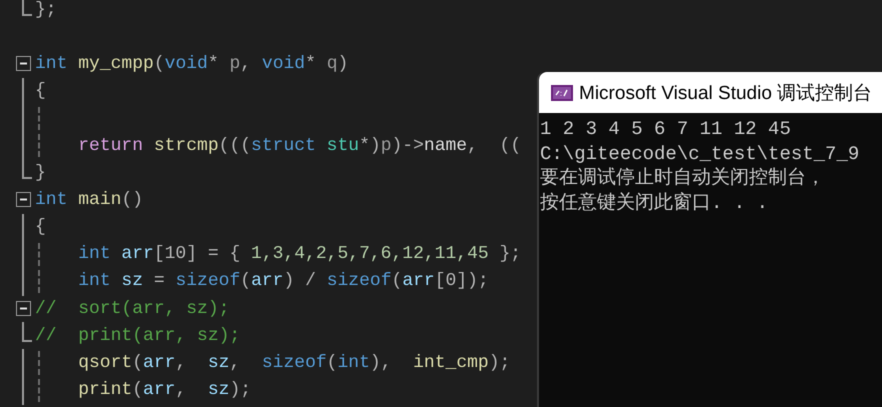 The width and height of the screenshot is (882, 407). I want to click on console-output: 按任意键关闭此窗口. . ., so click(655, 202).